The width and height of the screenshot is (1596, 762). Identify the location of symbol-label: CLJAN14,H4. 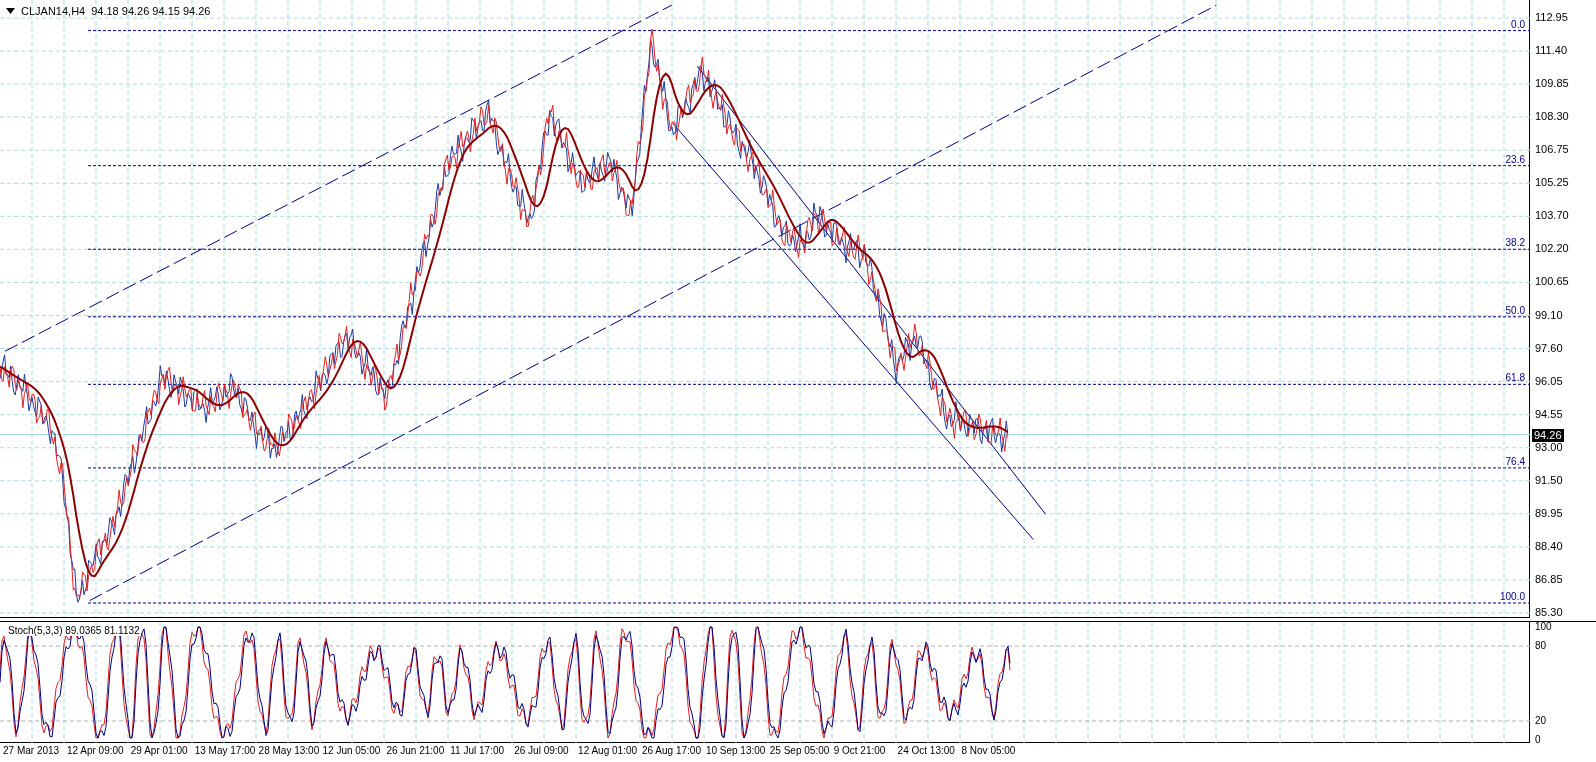
(53, 11).